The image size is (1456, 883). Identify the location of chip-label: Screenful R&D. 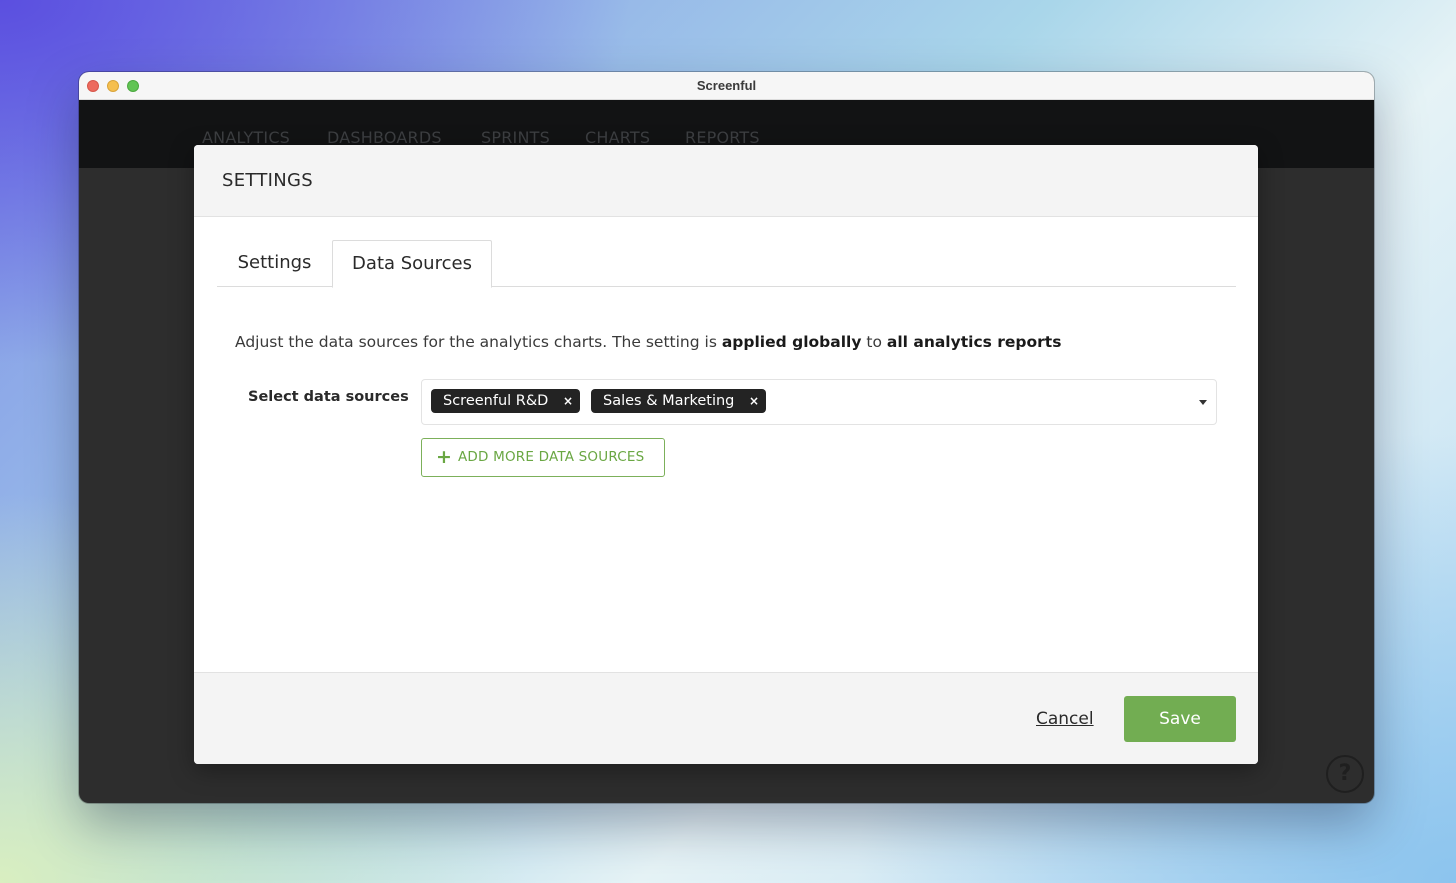
(496, 401).